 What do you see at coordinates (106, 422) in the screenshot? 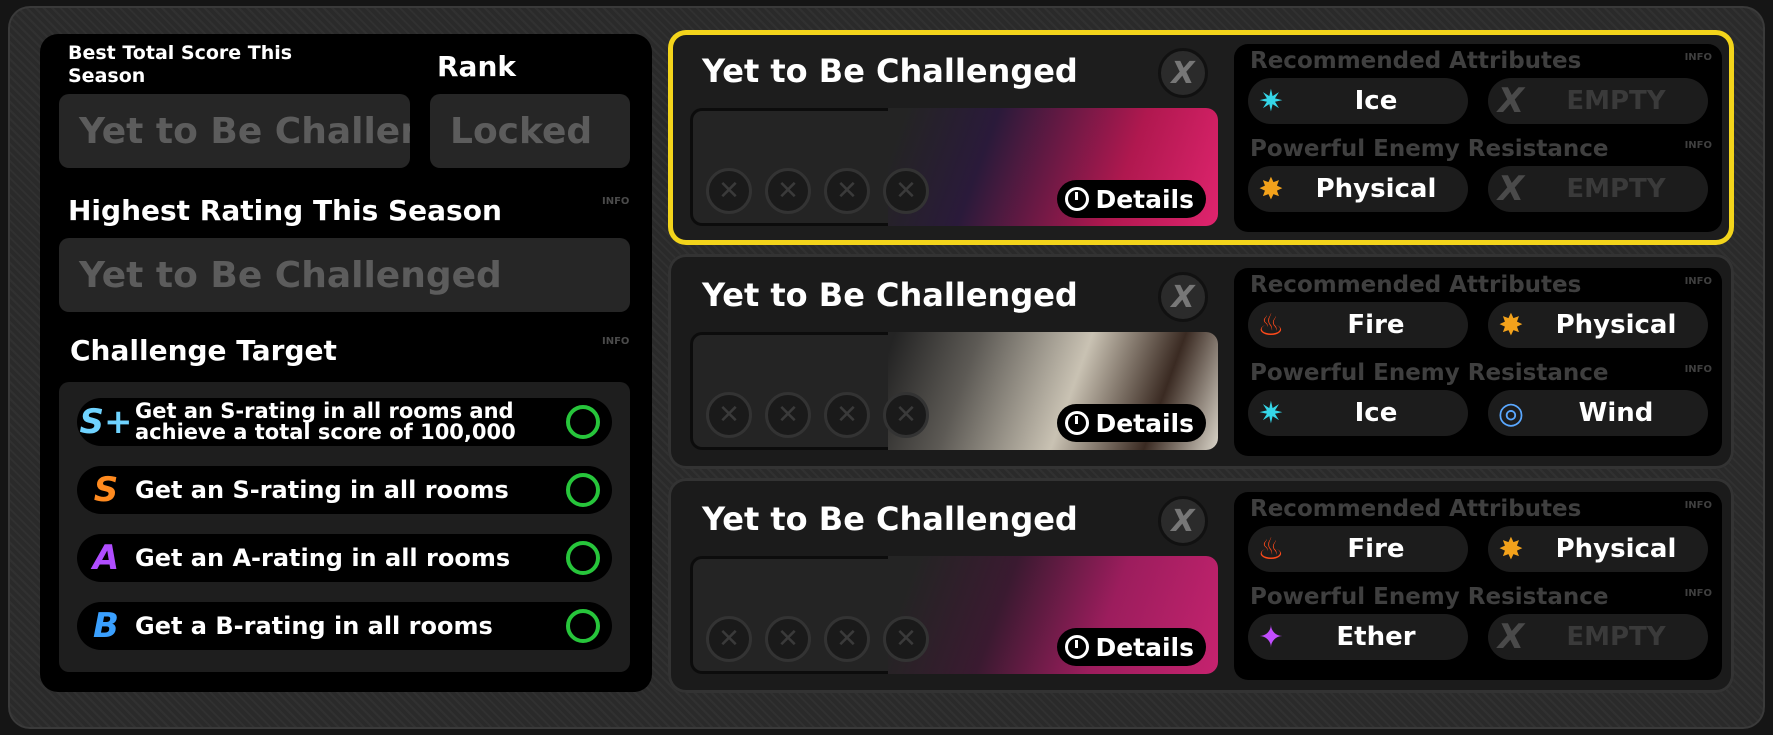
I see `grade-s-plus-icon: S+` at bounding box center [106, 422].